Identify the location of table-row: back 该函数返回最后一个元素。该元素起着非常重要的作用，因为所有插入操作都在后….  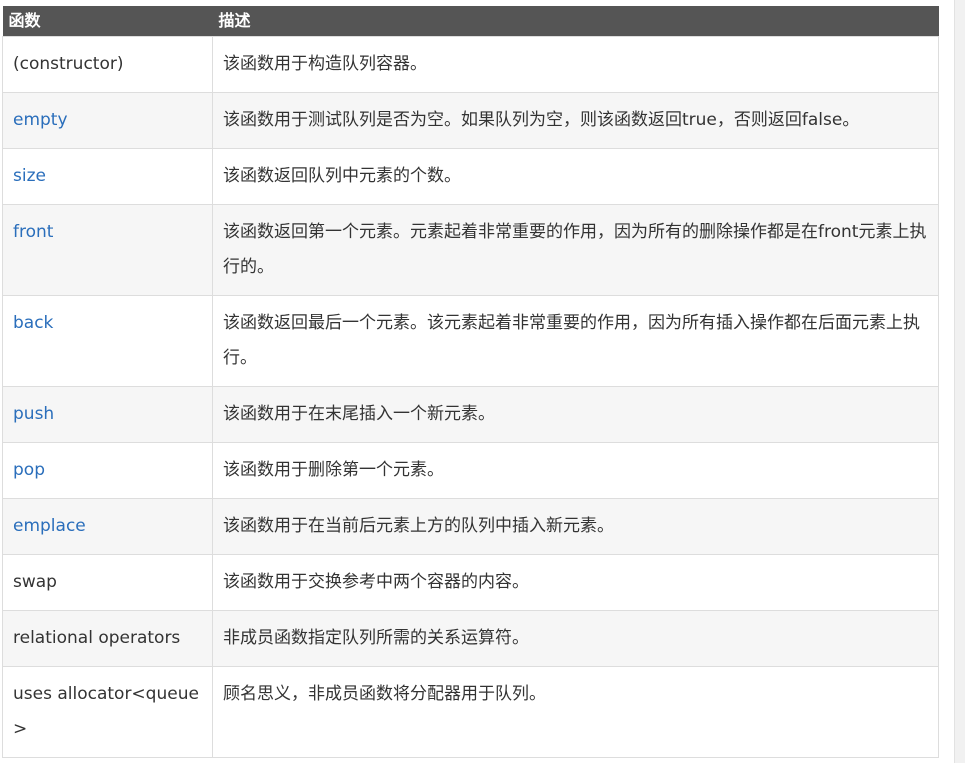
(470, 341).